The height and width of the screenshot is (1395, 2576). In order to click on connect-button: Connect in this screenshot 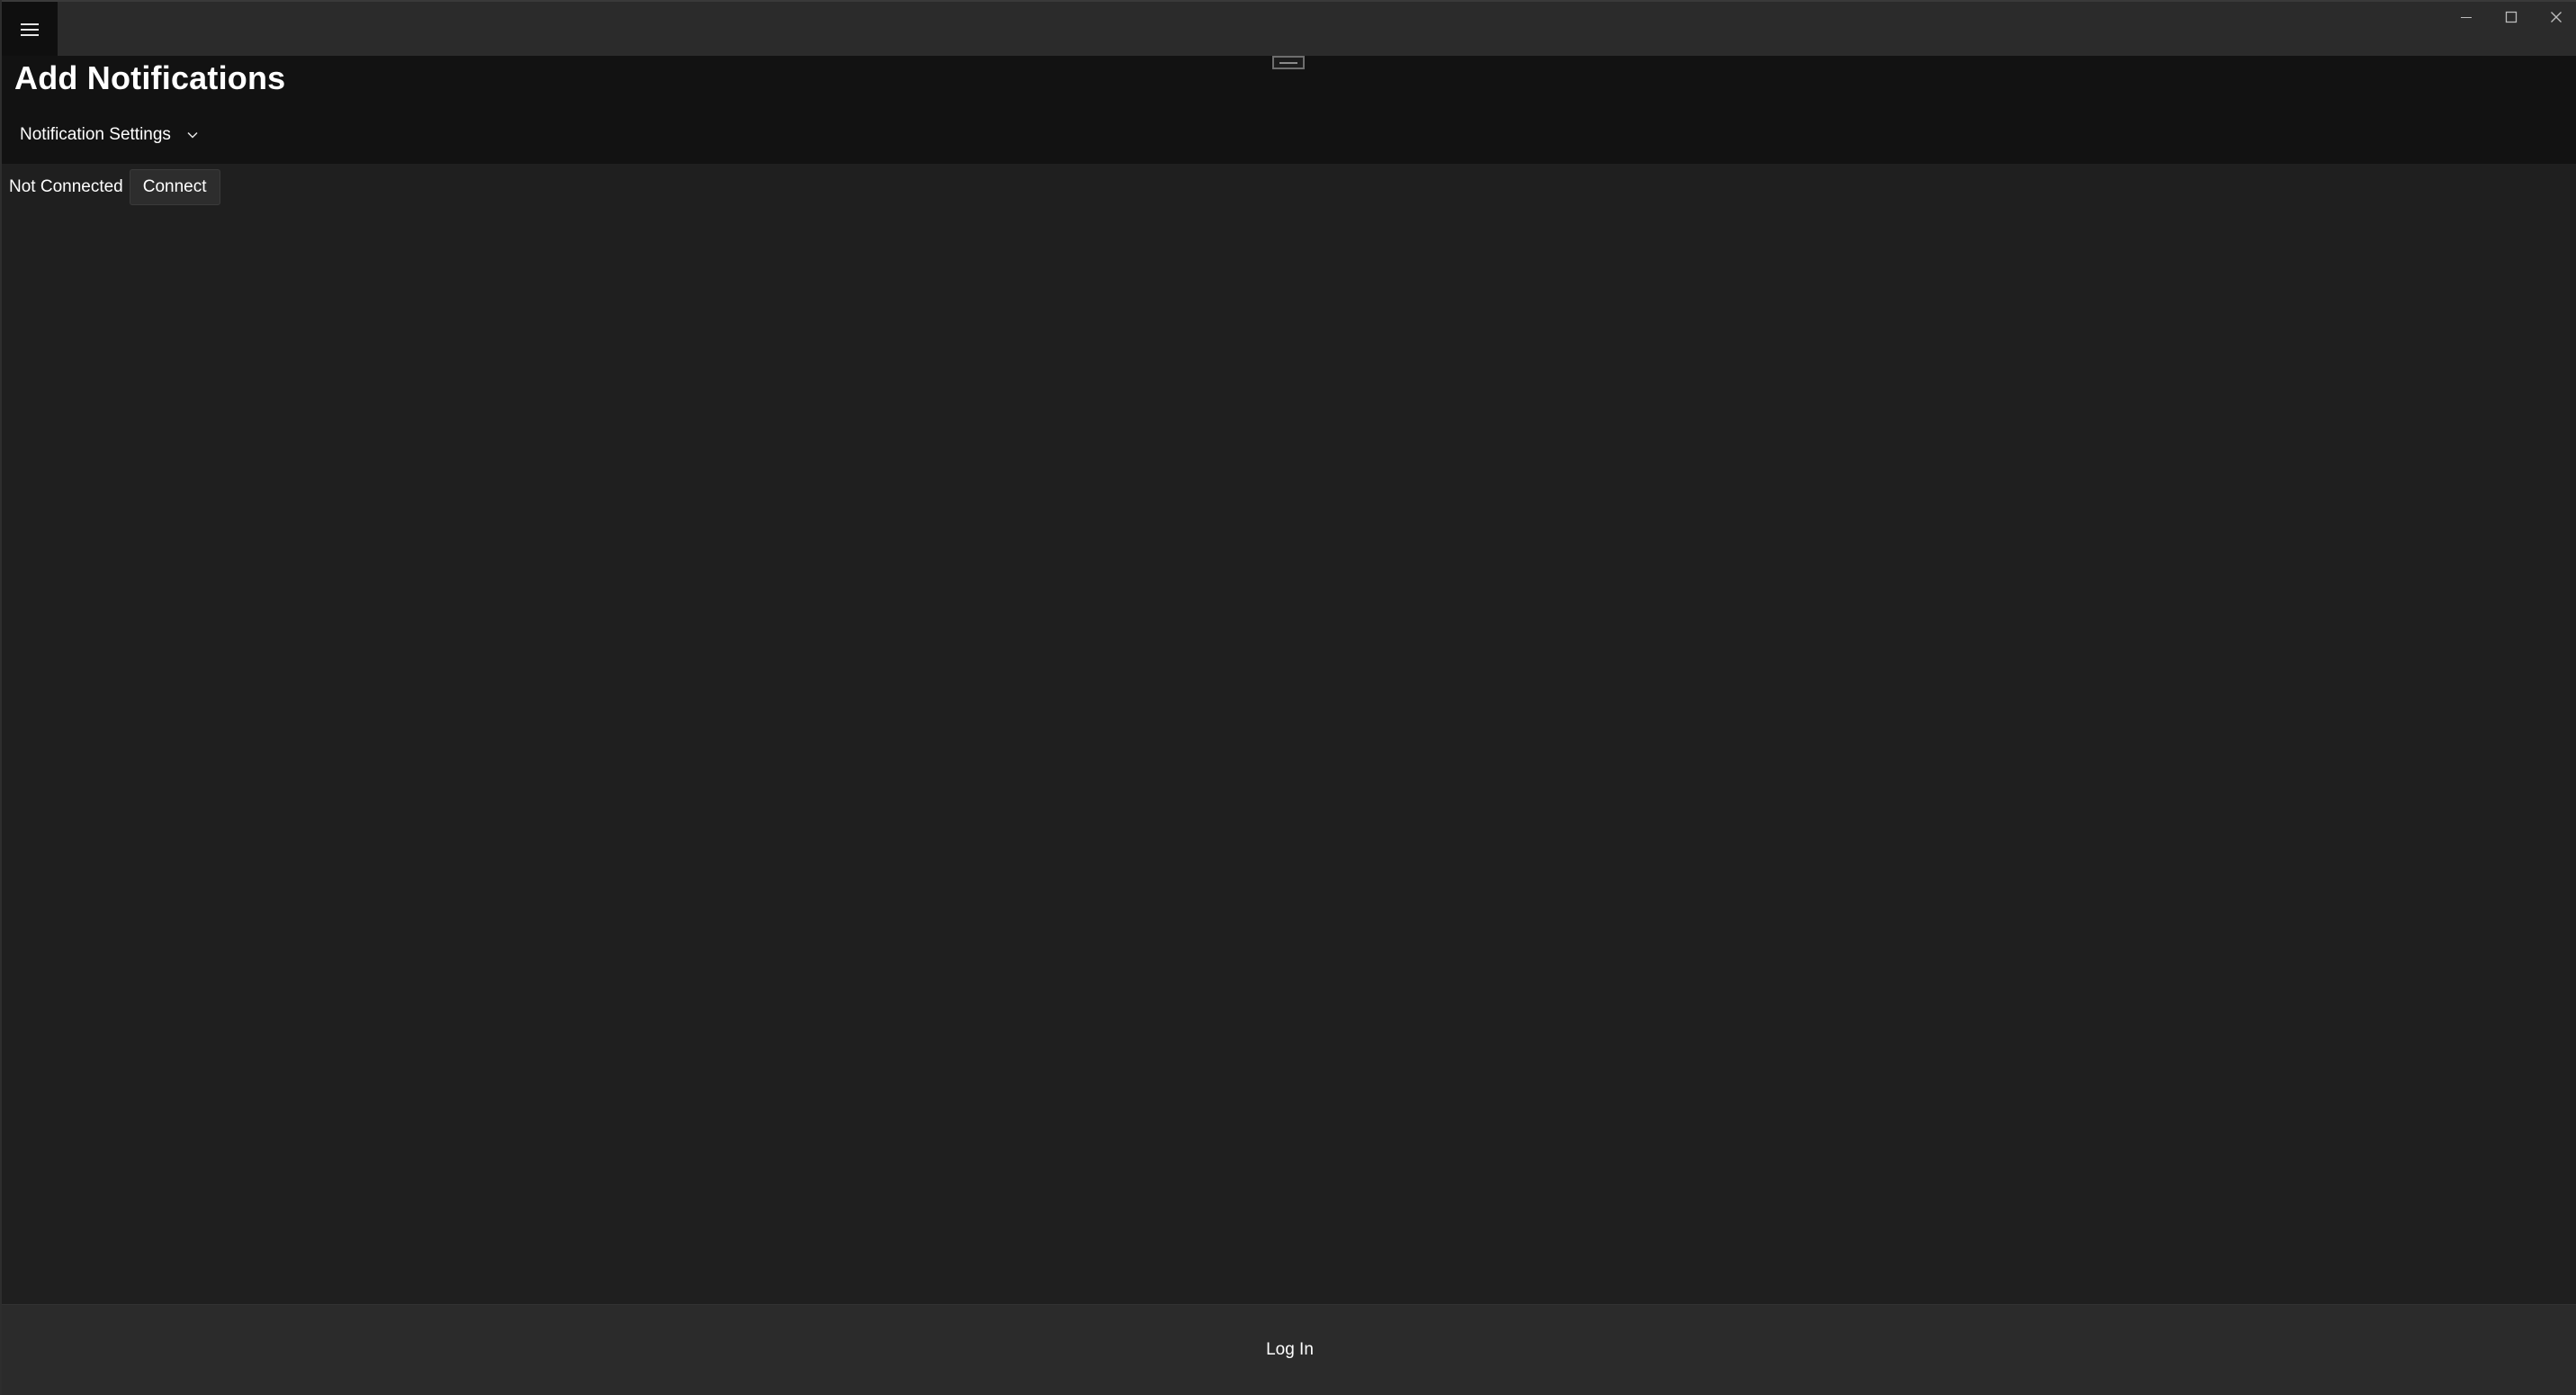, I will do `click(175, 187)`.